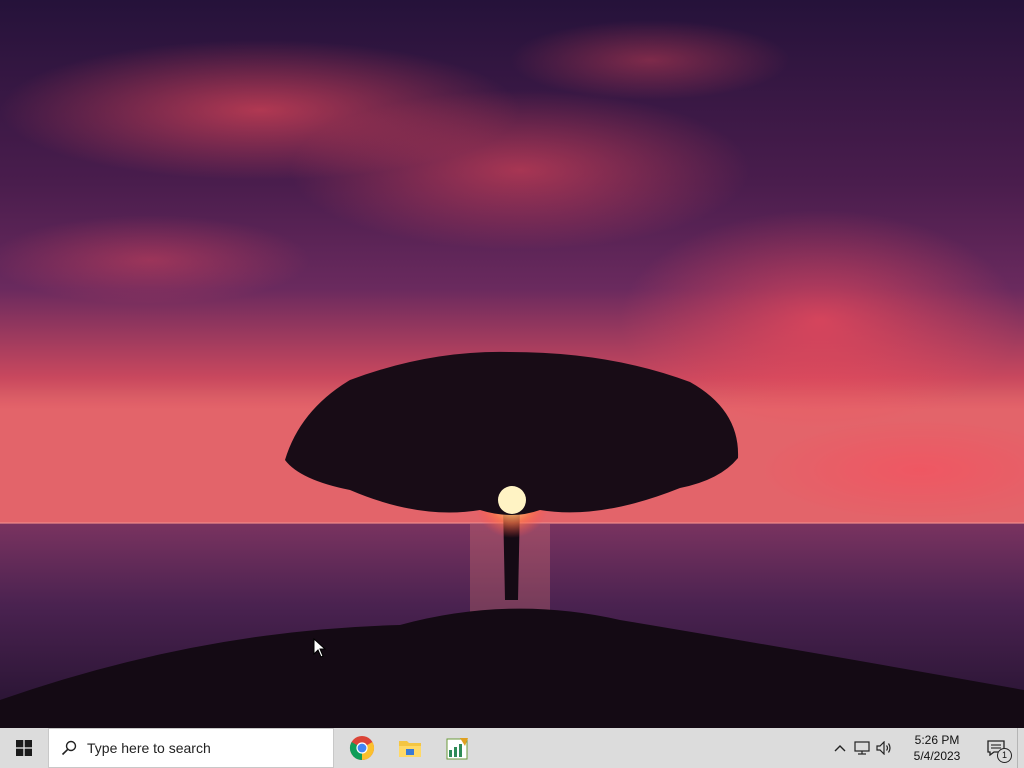 This screenshot has width=1024, height=768. I want to click on spreadsheet-taskbar-button, so click(458, 748).